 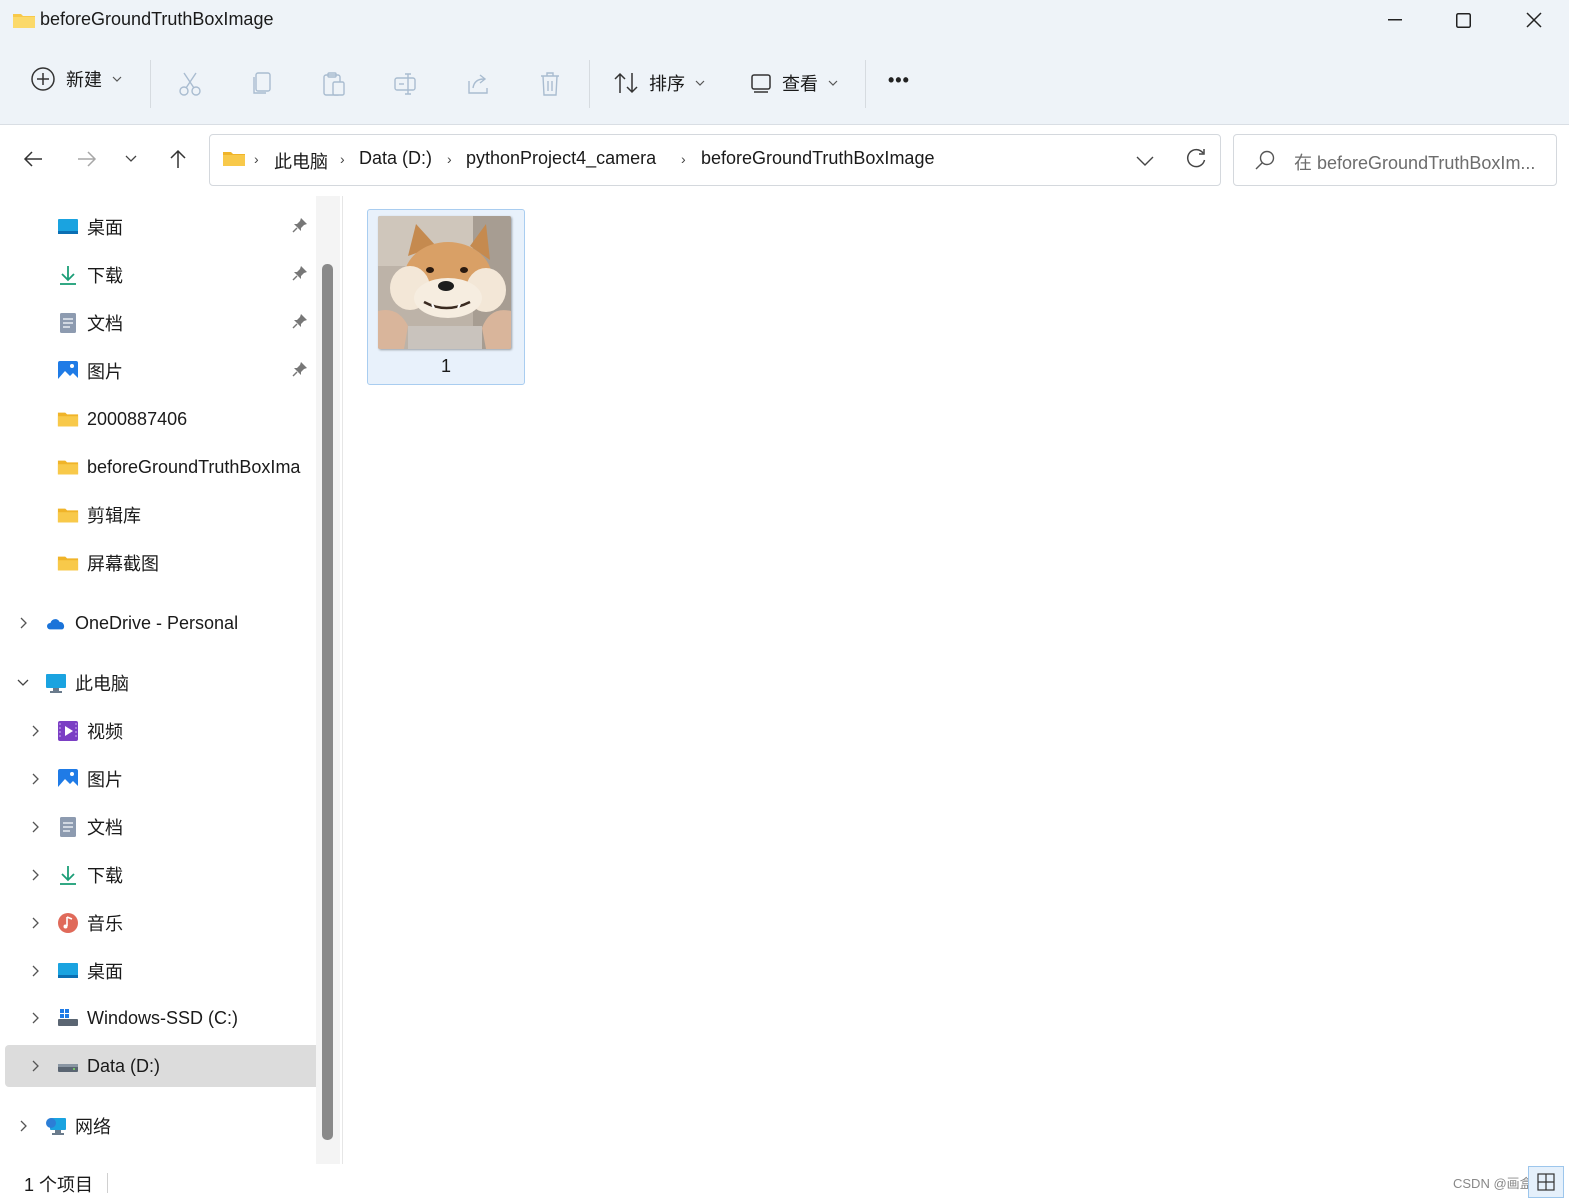 What do you see at coordinates (899, 80) in the screenshot?
I see `more-options-button: •••` at bounding box center [899, 80].